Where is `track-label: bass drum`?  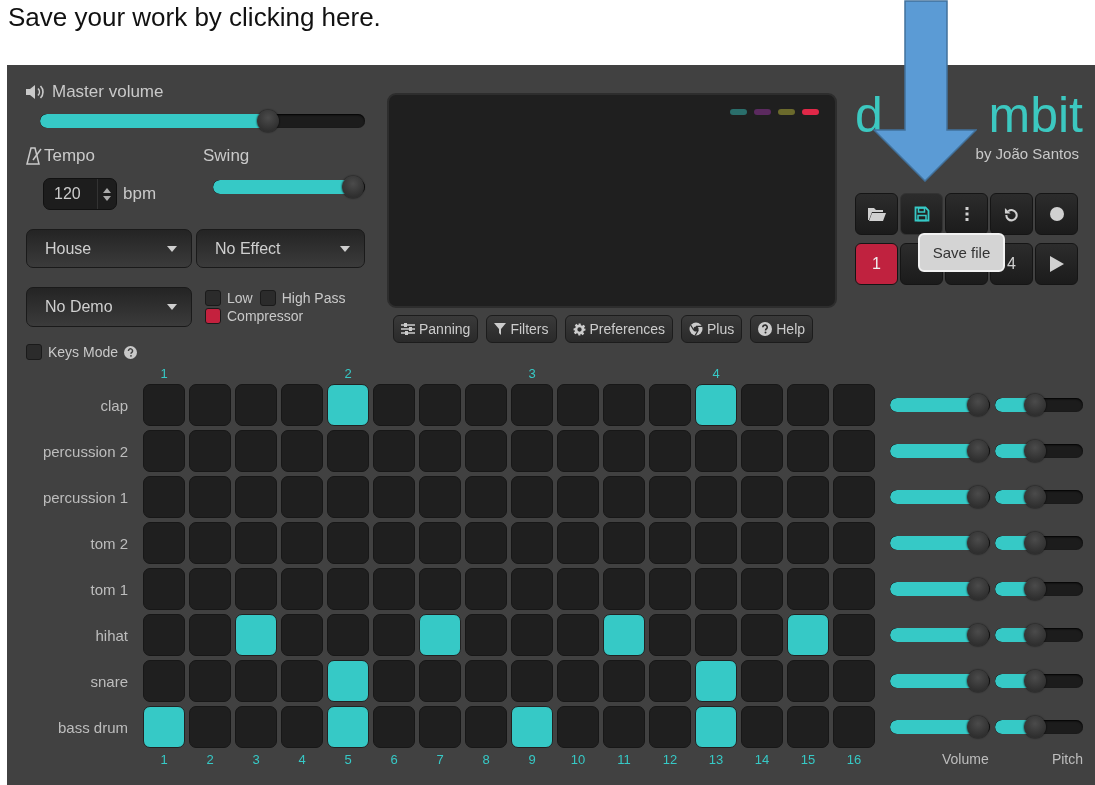 track-label: bass drum is located at coordinates (92, 727).